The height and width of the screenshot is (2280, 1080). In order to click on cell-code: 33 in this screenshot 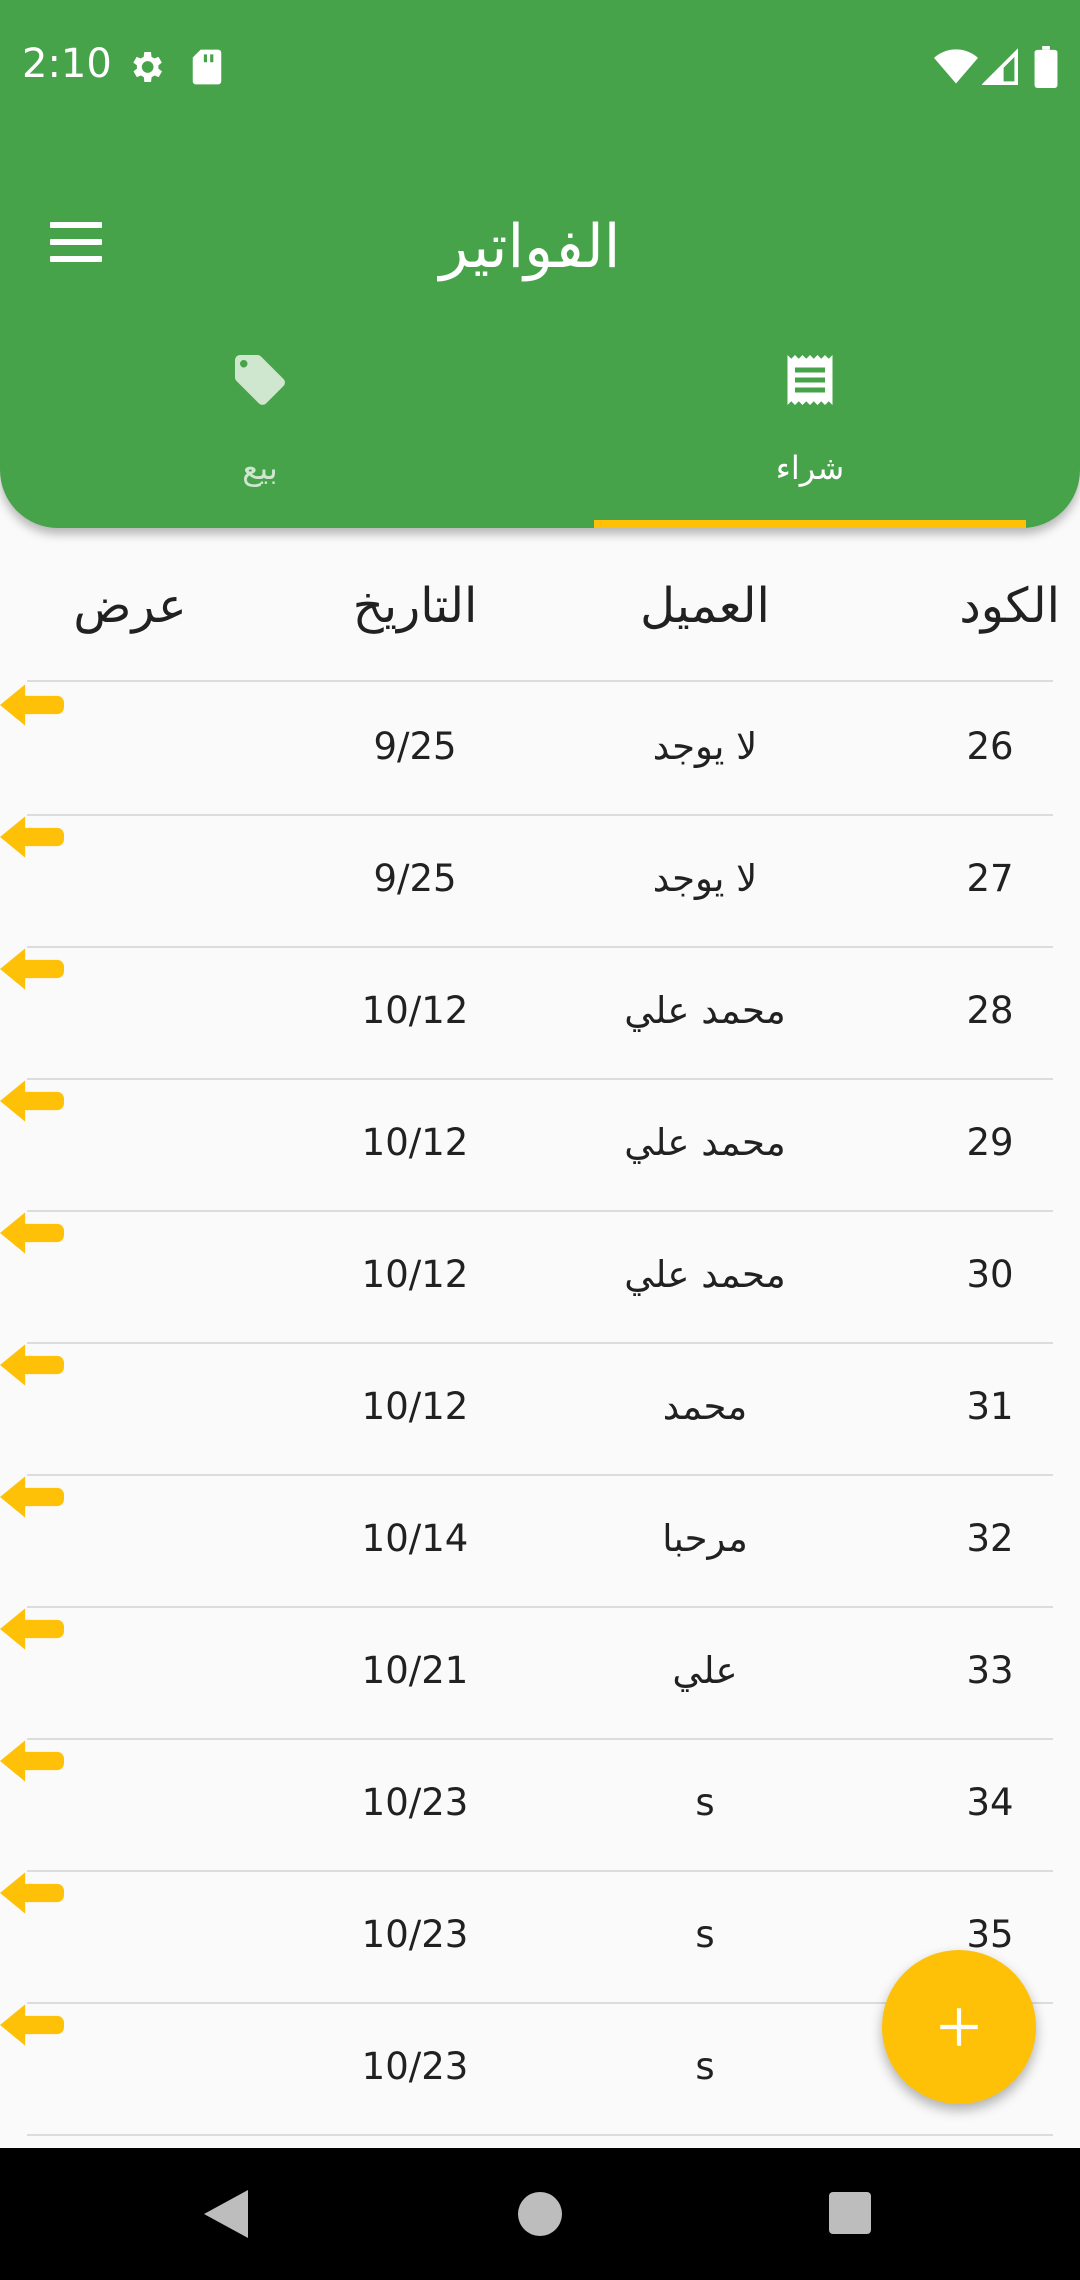, I will do `click(990, 1670)`.